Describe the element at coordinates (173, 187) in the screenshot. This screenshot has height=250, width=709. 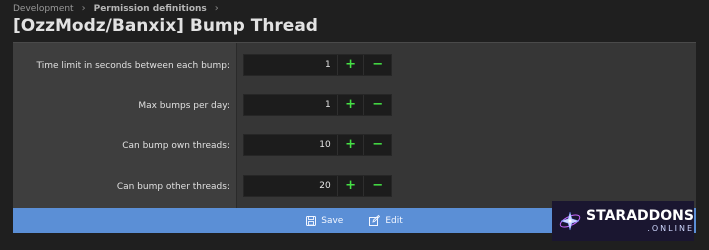
I see `row-label: Can bump other threads:` at that location.